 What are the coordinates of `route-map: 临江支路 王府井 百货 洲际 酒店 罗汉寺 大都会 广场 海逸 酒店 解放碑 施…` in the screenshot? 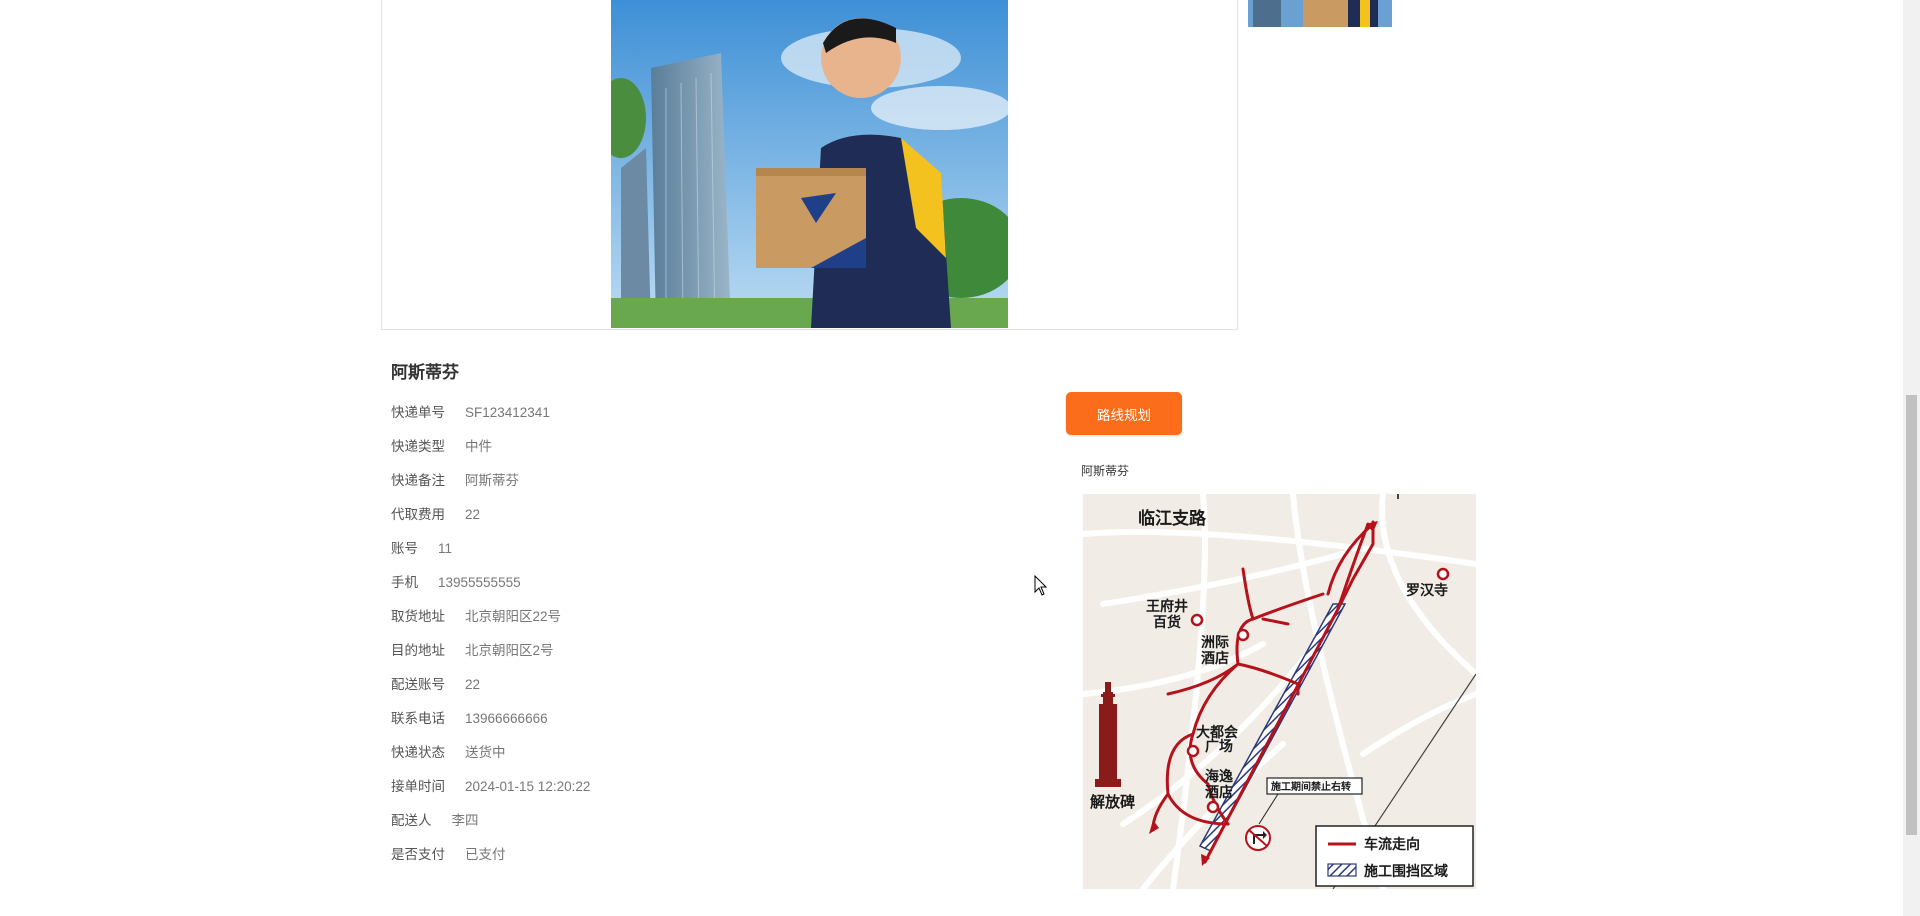 It's located at (1279, 691).